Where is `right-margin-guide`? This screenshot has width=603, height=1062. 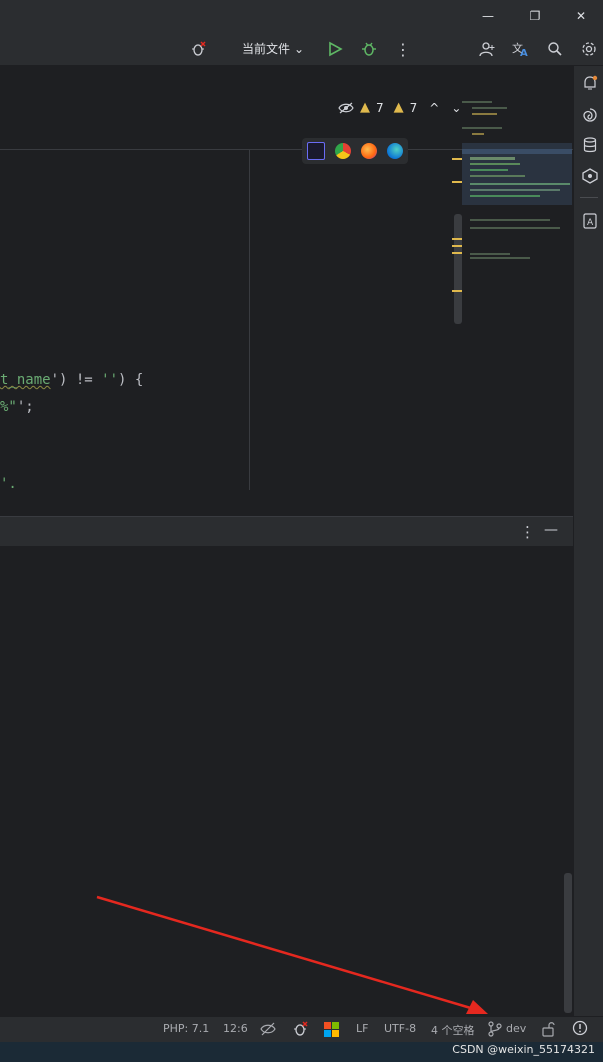
right-margin-guide is located at coordinates (249, 320).